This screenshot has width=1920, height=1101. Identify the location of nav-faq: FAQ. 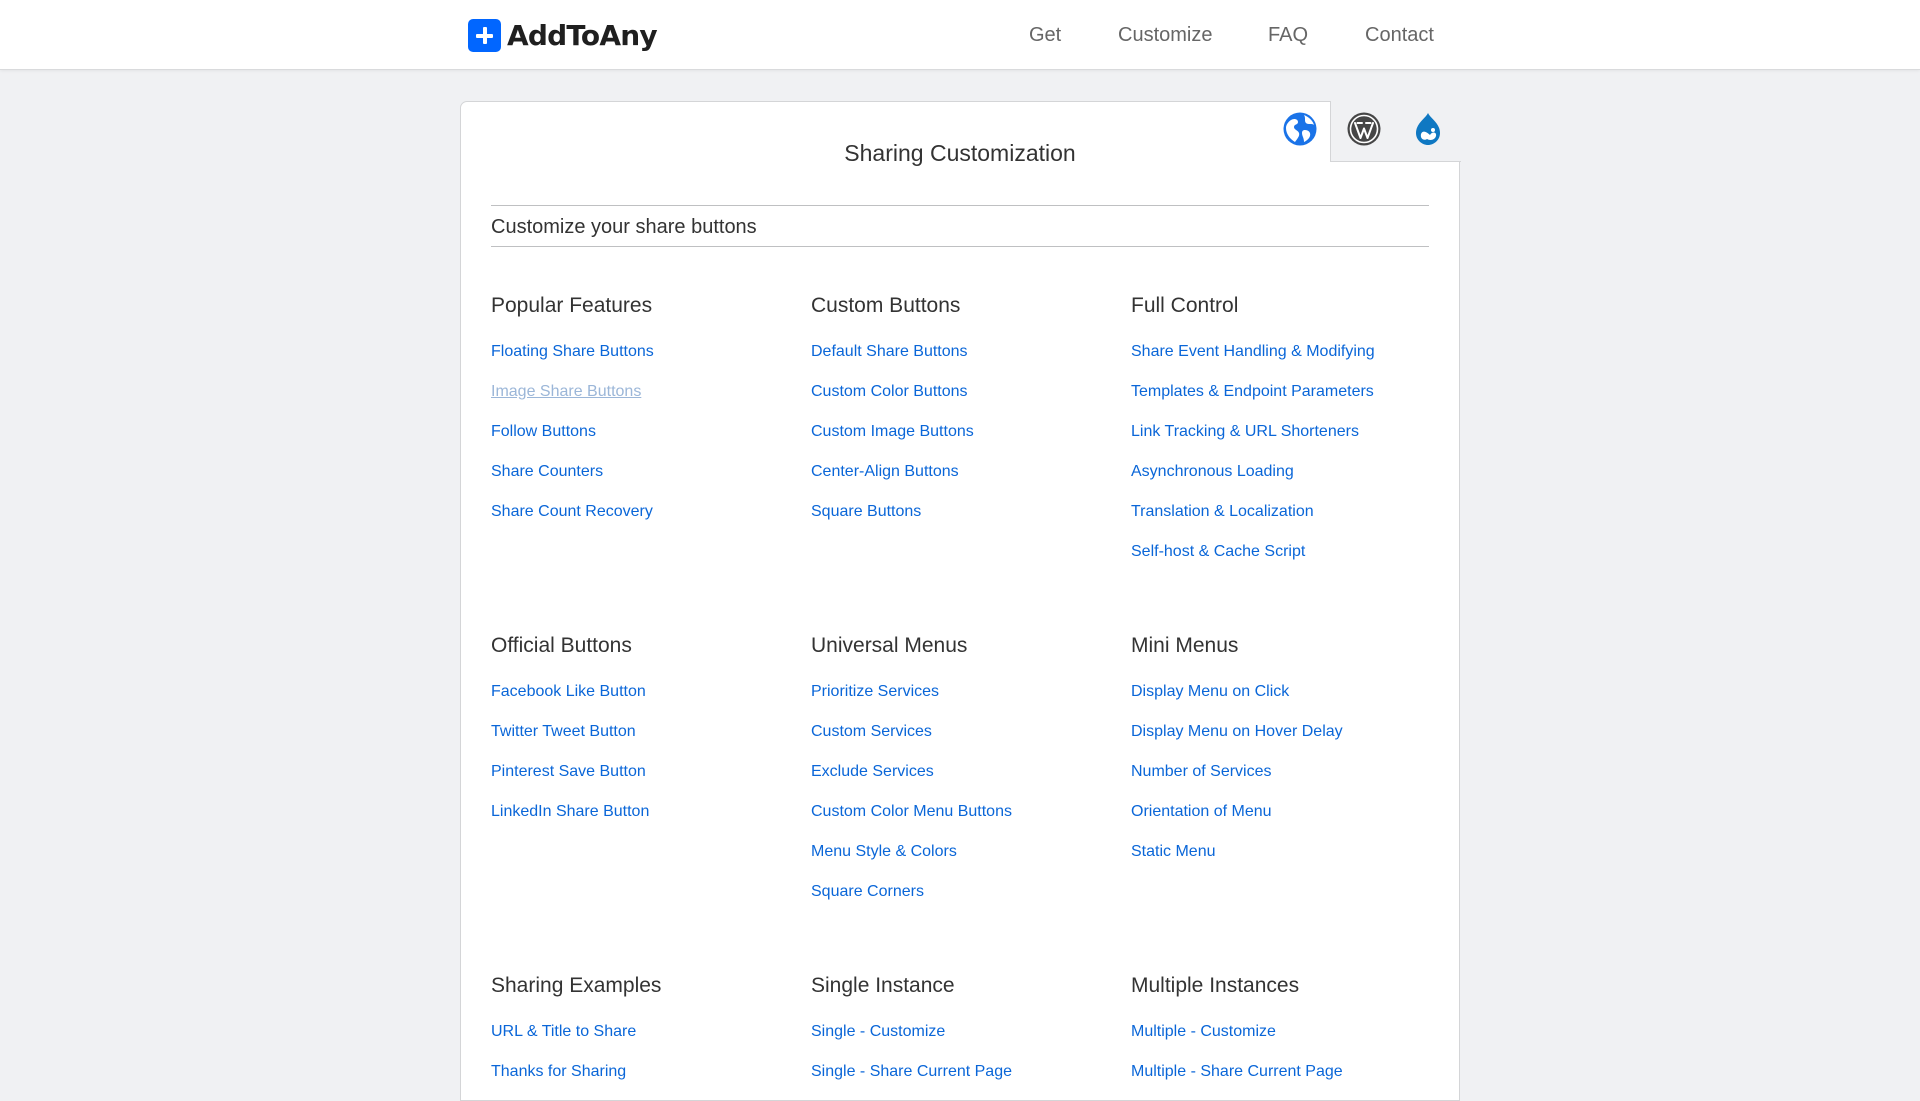
(1288, 35).